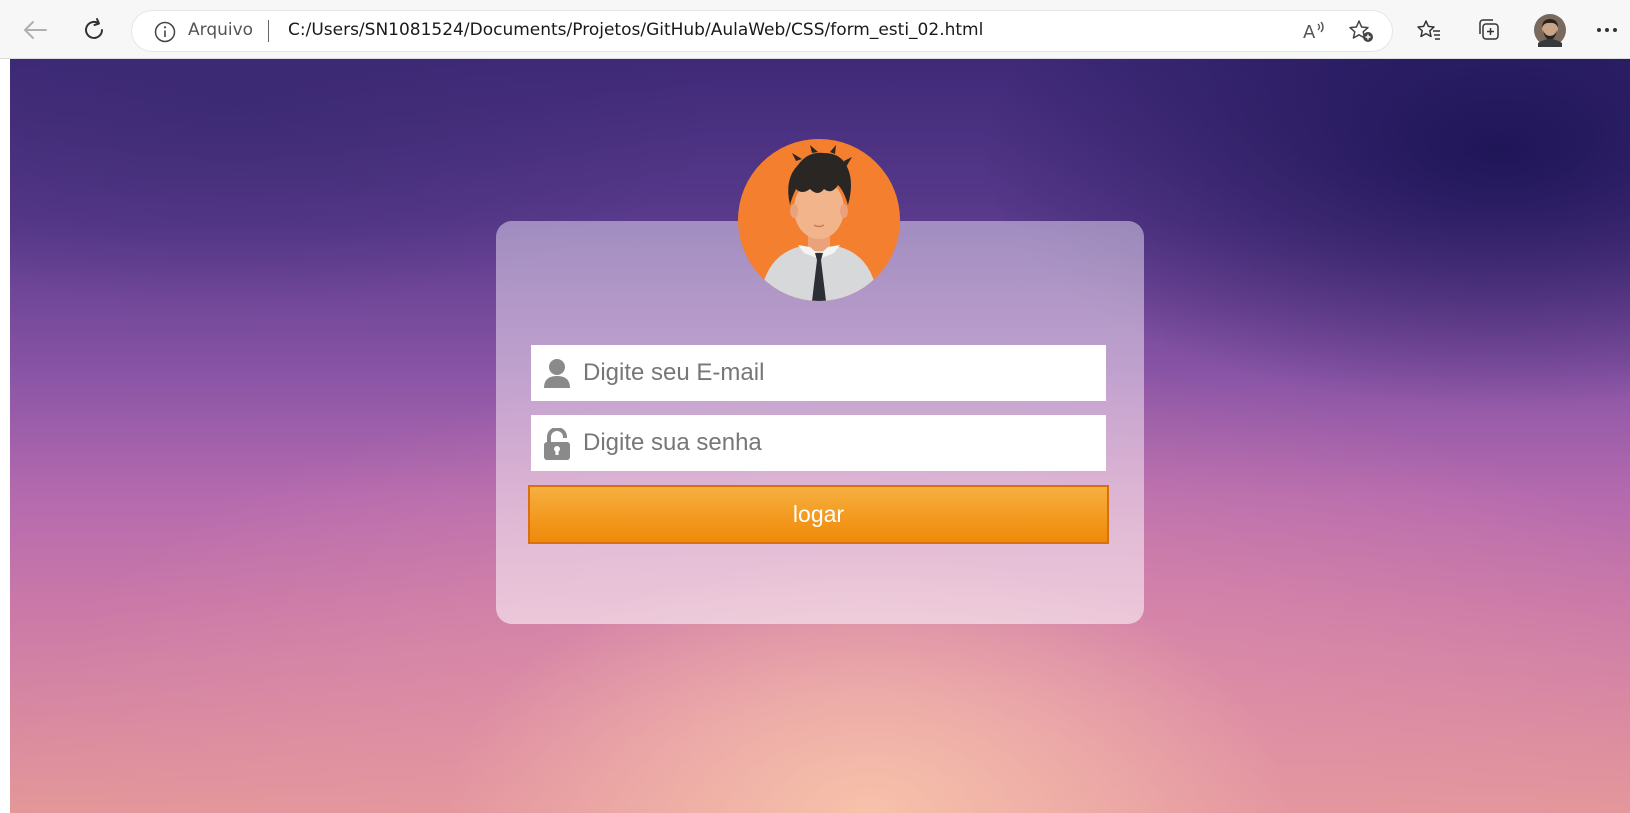 The image size is (1630, 813). What do you see at coordinates (165, 32) in the screenshot?
I see `info-icon` at bounding box center [165, 32].